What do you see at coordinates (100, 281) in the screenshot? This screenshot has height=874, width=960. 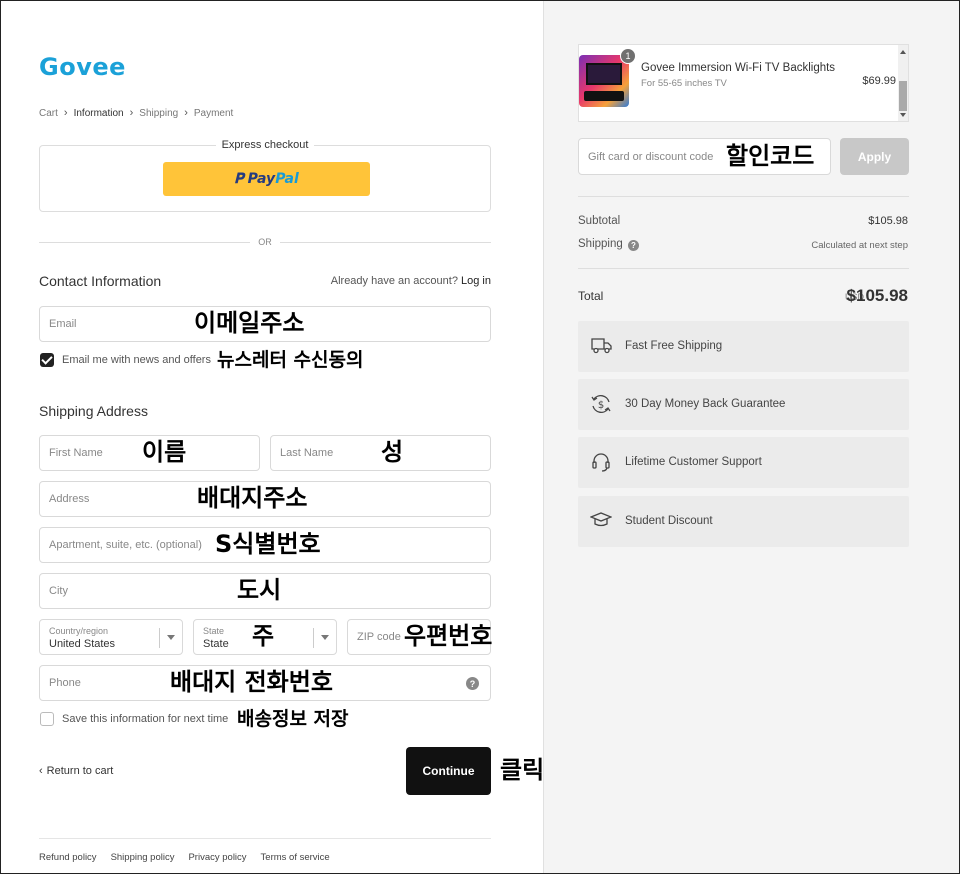 I see `contact-information-title: Contact Information` at bounding box center [100, 281].